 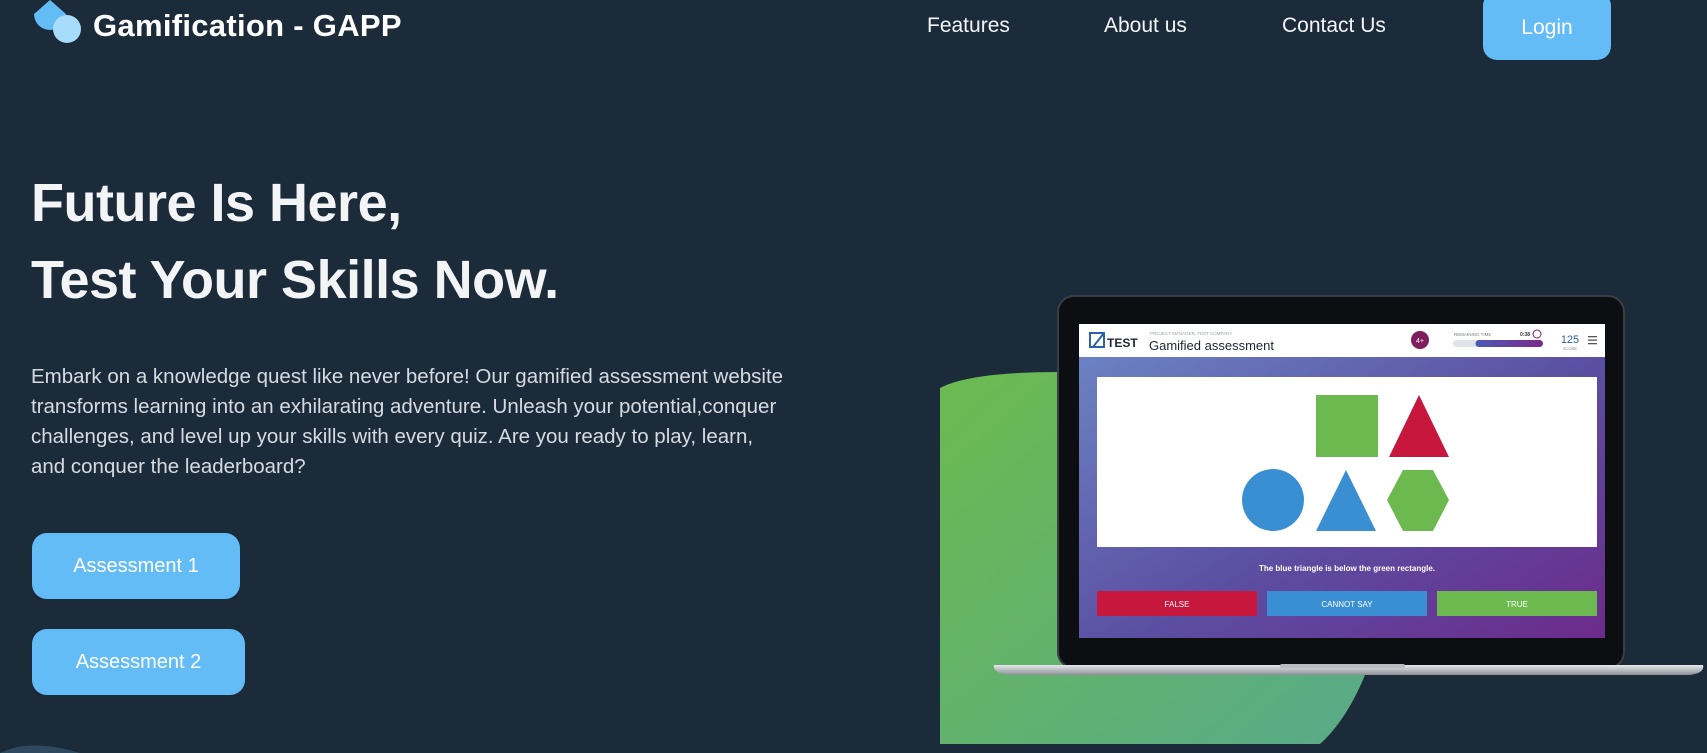 I want to click on nav-link-features: Features, so click(x=968, y=26).